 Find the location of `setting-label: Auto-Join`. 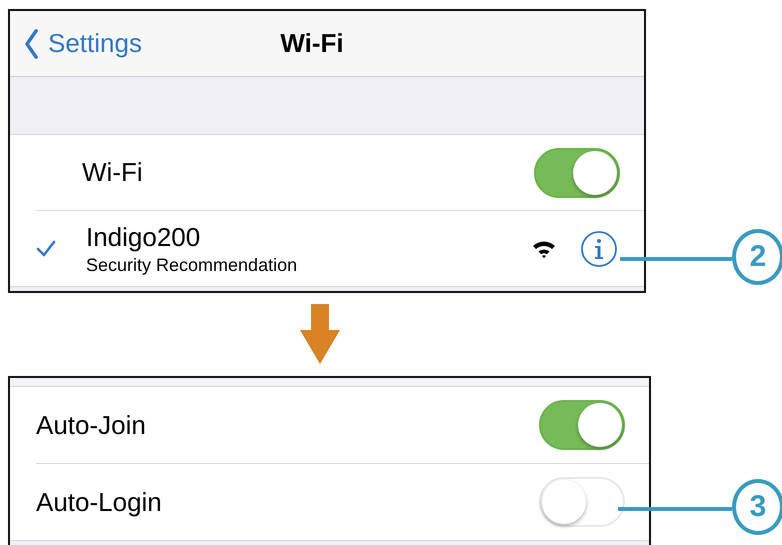

setting-label: Auto-Join is located at coordinates (91, 425).